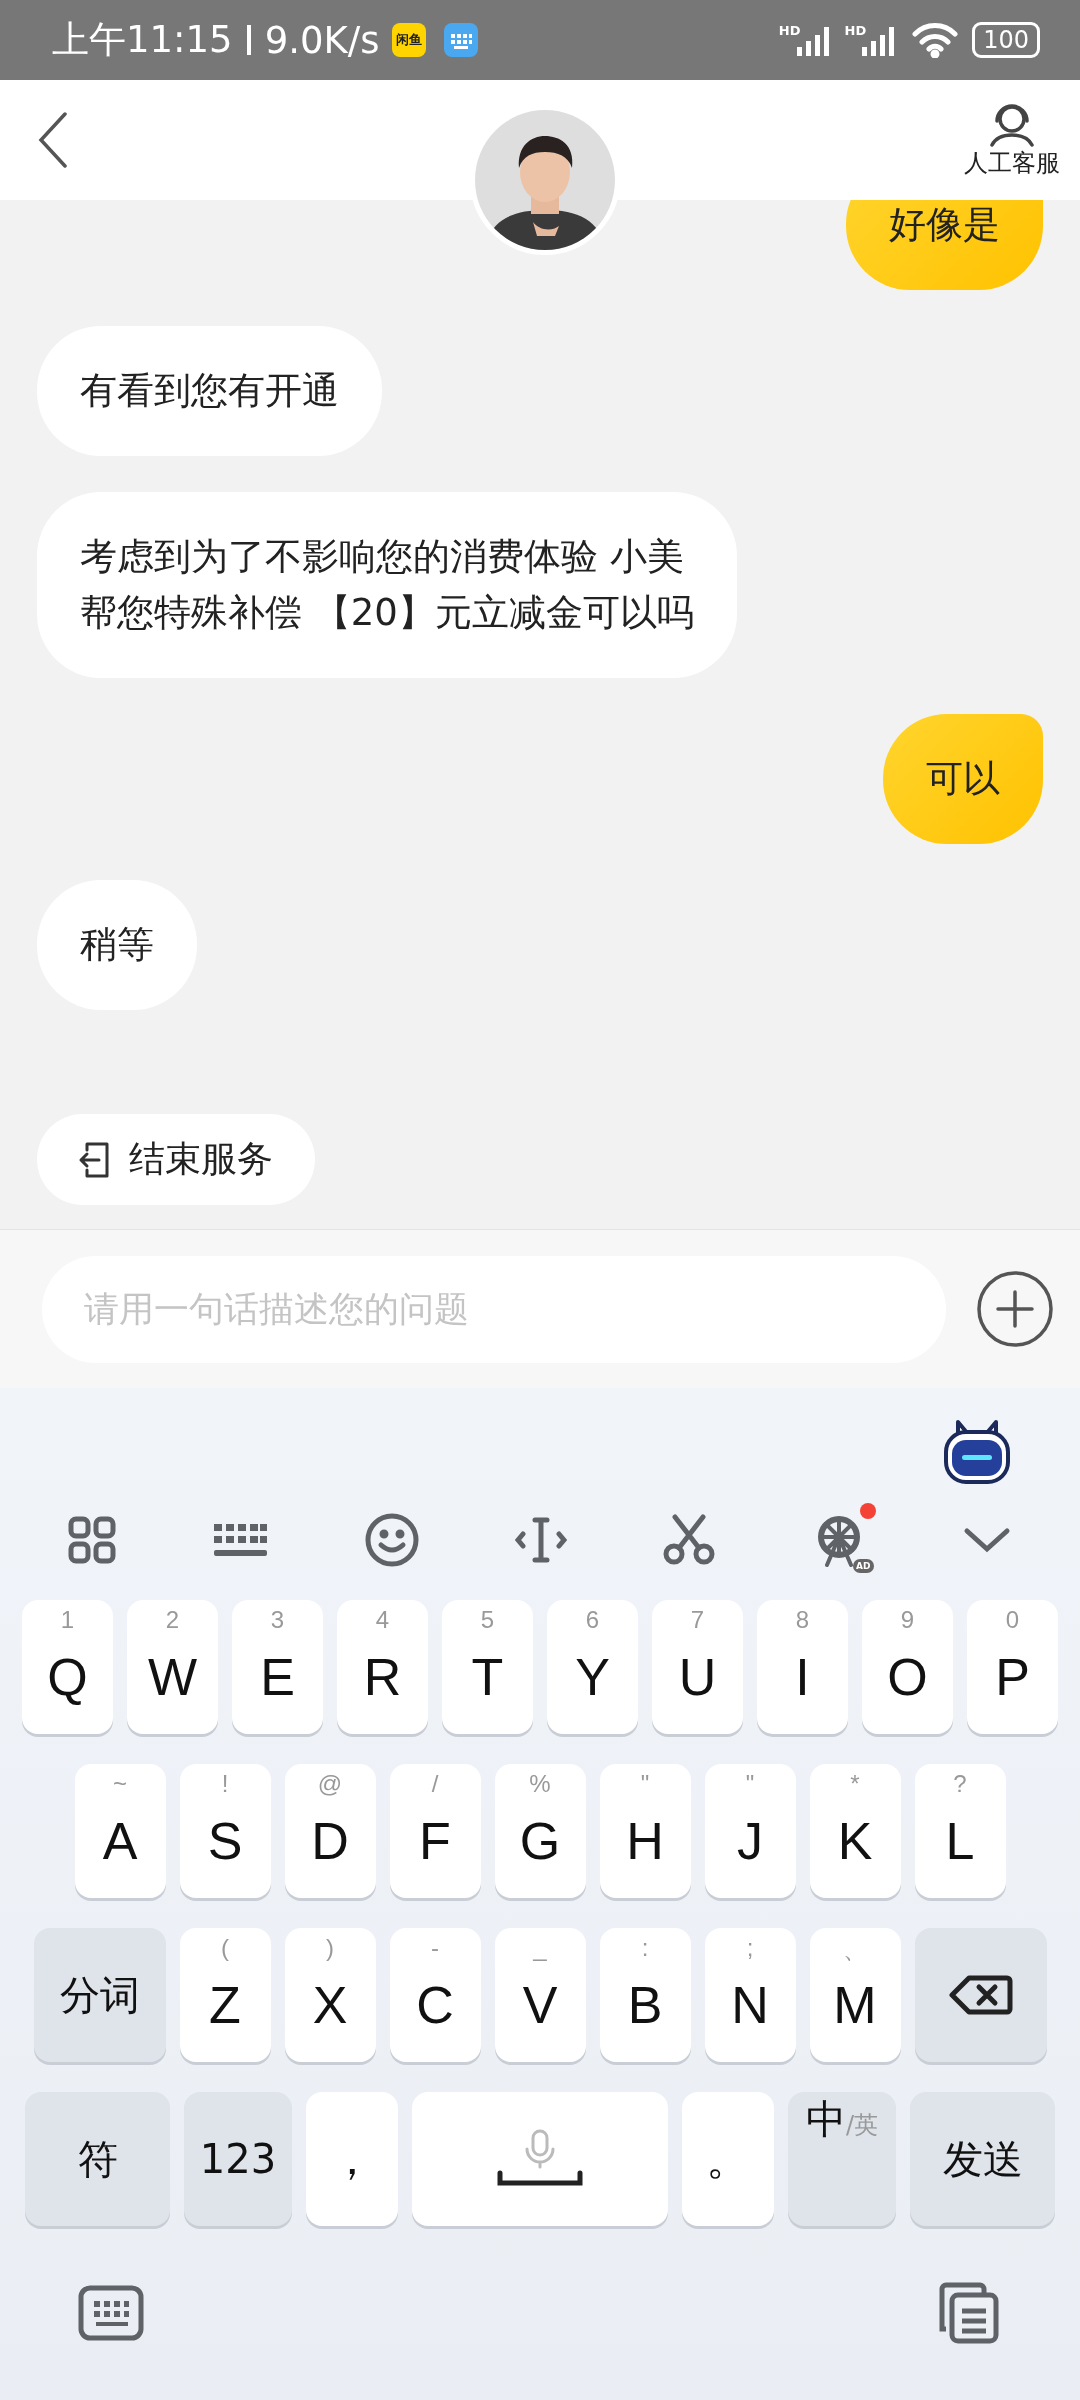 The image size is (1080, 2400). Describe the element at coordinates (238, 2159) in the screenshot. I see `function-key: 123` at that location.